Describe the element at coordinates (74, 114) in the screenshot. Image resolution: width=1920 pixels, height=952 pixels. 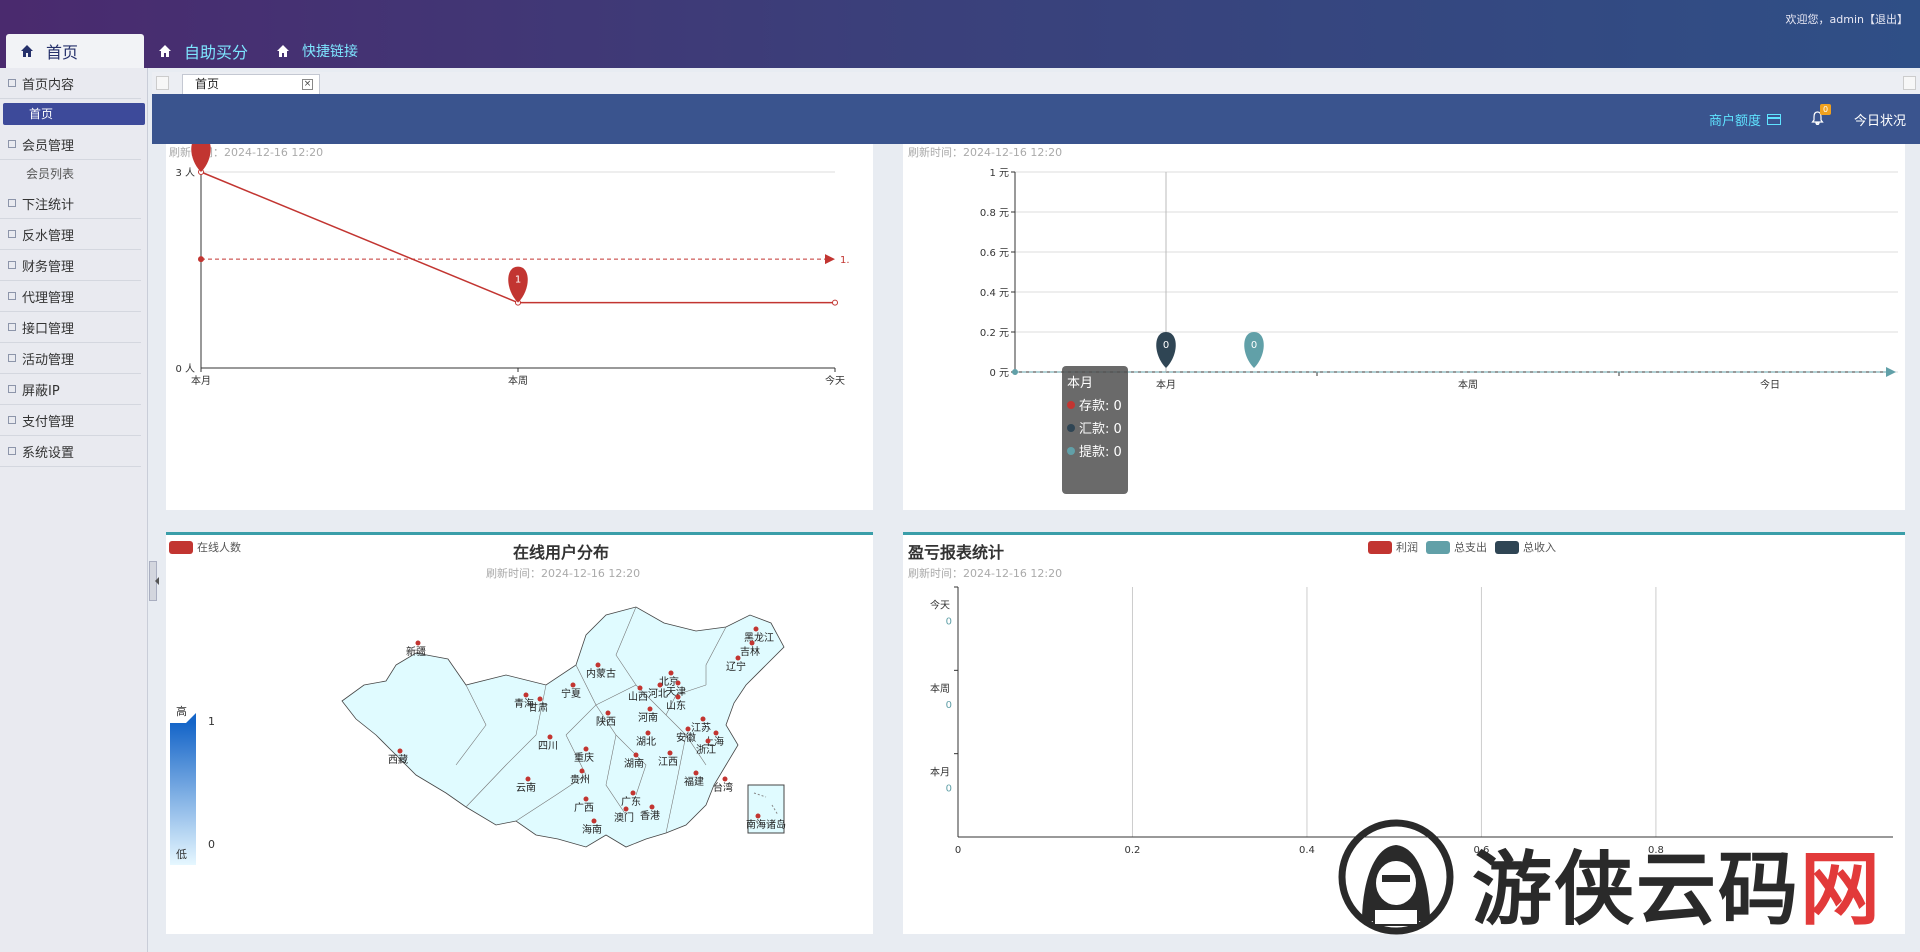
I see `sidebar-item: 首页` at that location.